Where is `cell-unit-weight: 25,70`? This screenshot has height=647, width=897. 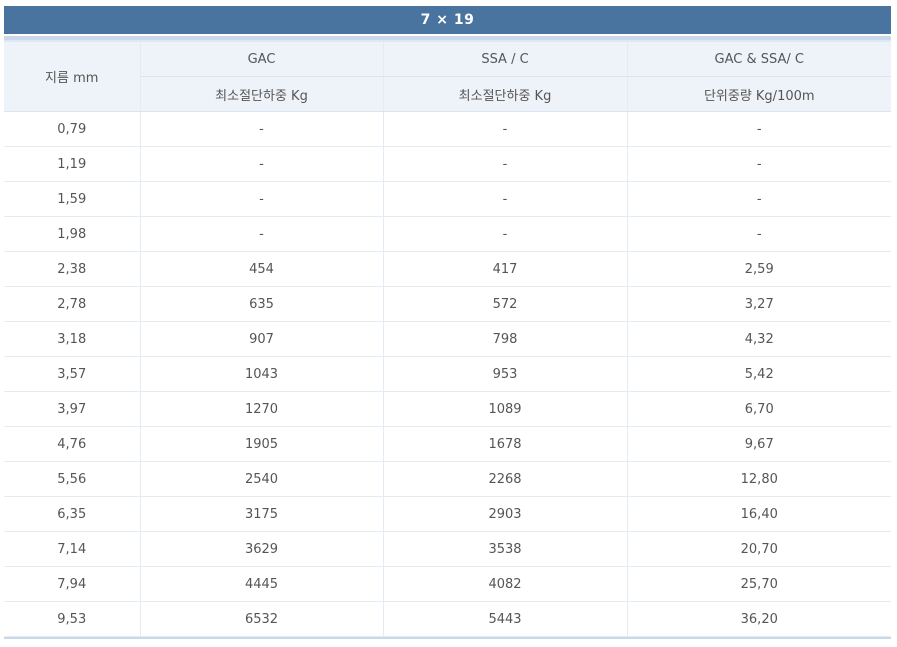 cell-unit-weight: 25,70 is located at coordinates (758, 584).